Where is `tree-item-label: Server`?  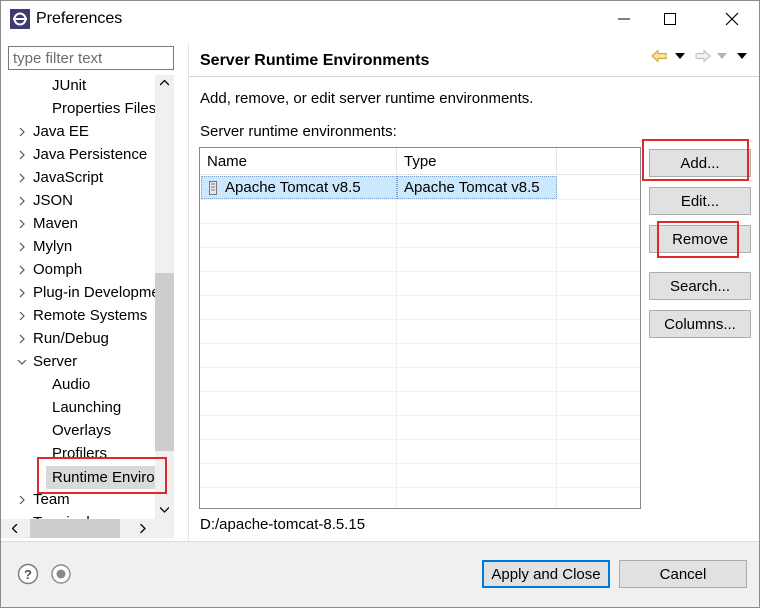 tree-item-label: Server is located at coordinates (55, 361).